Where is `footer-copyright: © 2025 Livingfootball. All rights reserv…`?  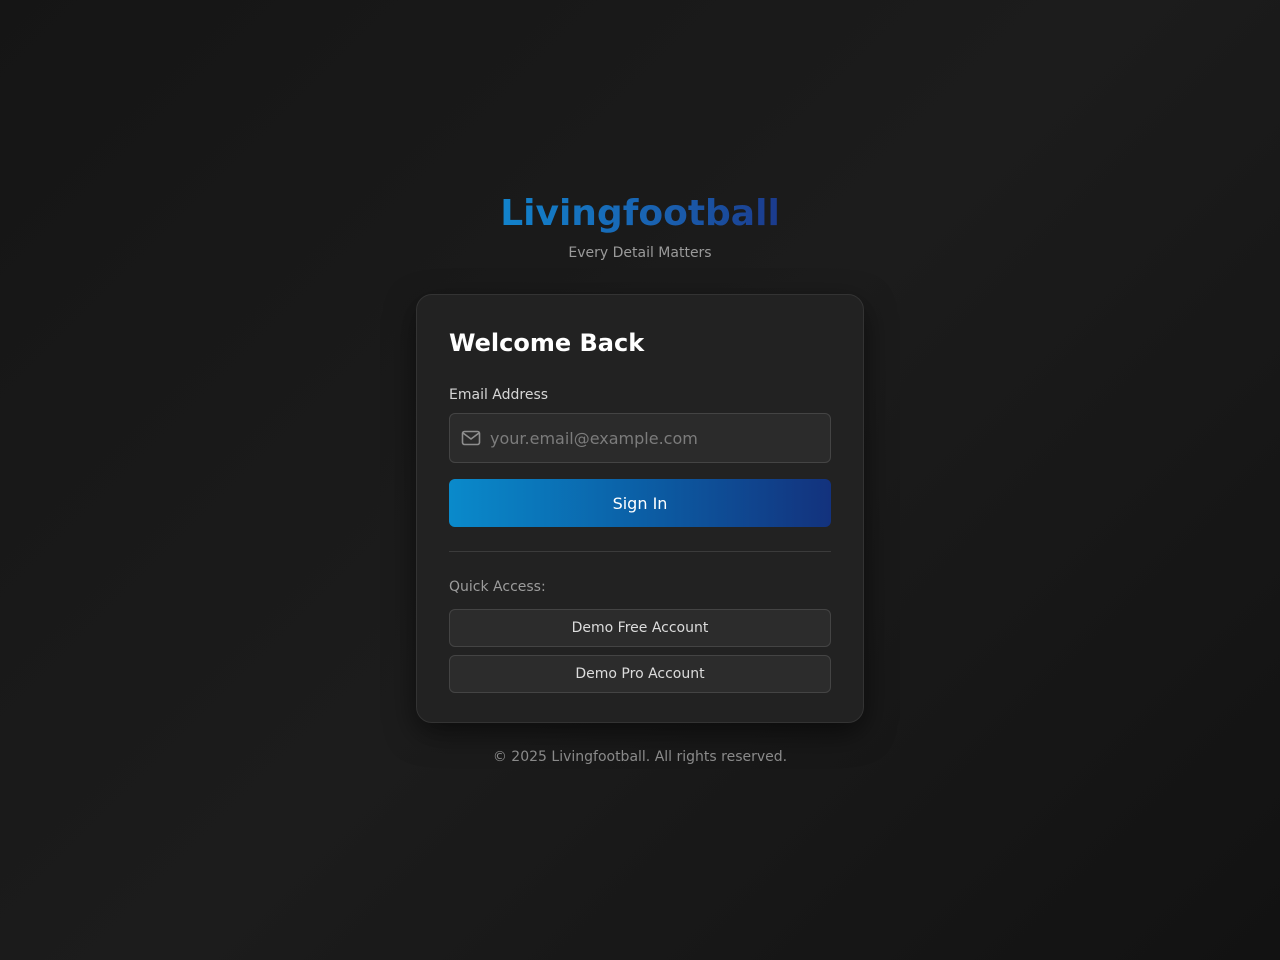 footer-copyright: © 2025 Livingfootball. All rights reserv… is located at coordinates (640, 757).